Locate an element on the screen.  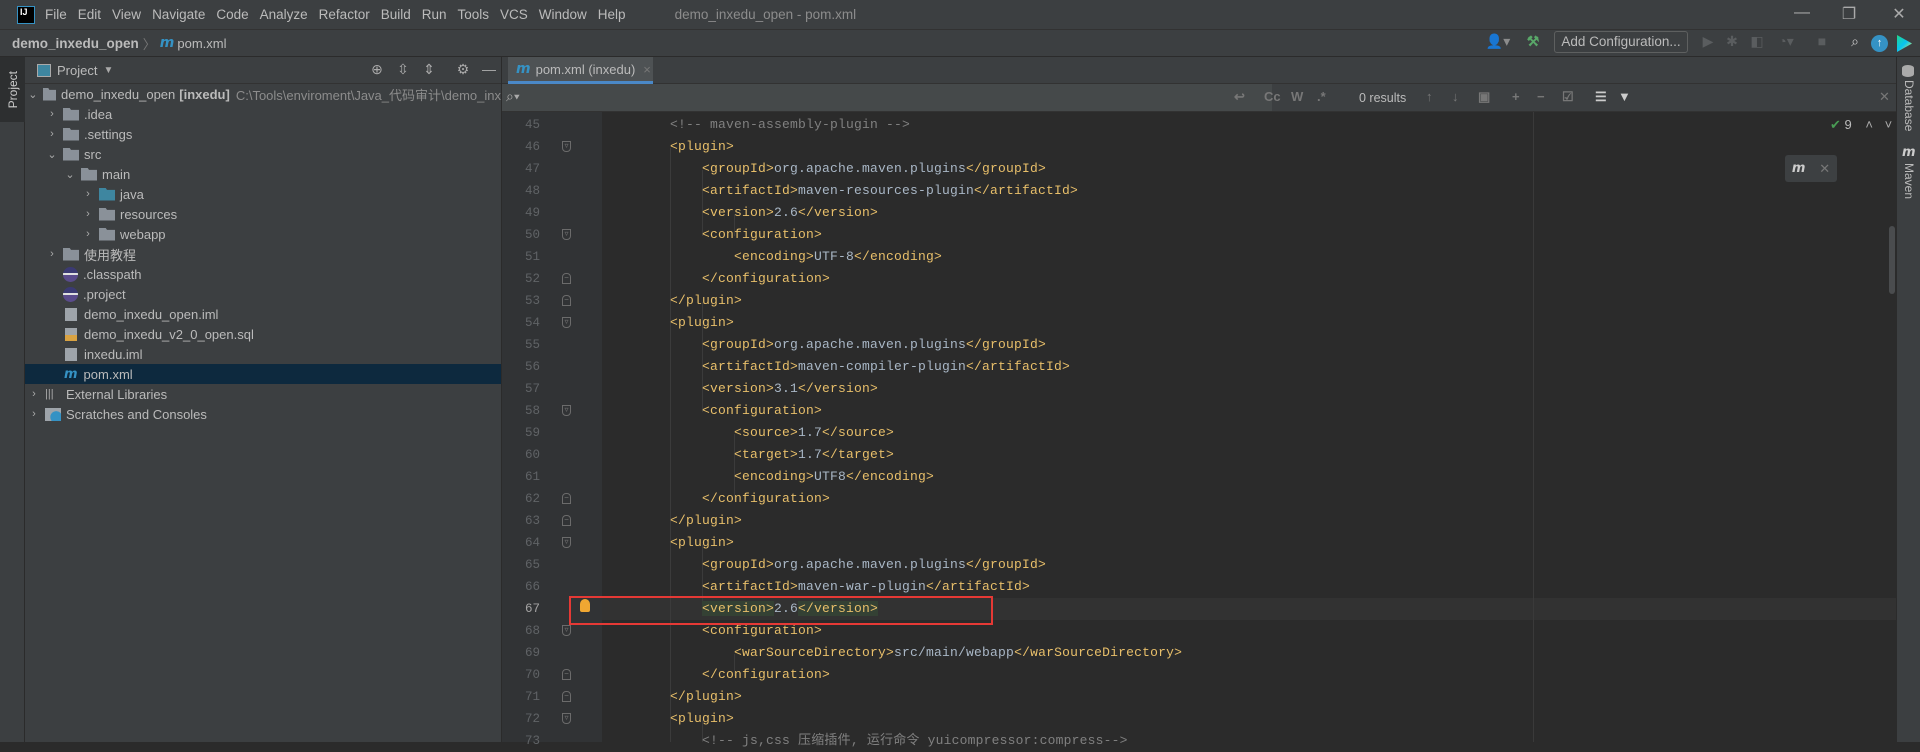
regex-toggle: .* is located at coordinates (1321, 96).